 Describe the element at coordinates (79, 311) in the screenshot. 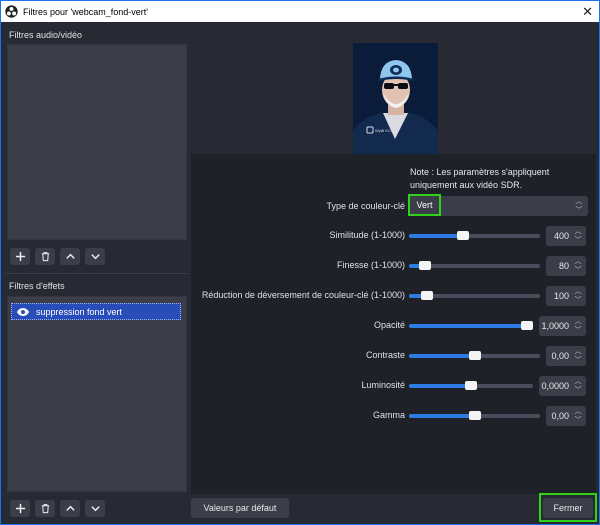

I see `effect-filter-label: suppression fond vert` at that location.